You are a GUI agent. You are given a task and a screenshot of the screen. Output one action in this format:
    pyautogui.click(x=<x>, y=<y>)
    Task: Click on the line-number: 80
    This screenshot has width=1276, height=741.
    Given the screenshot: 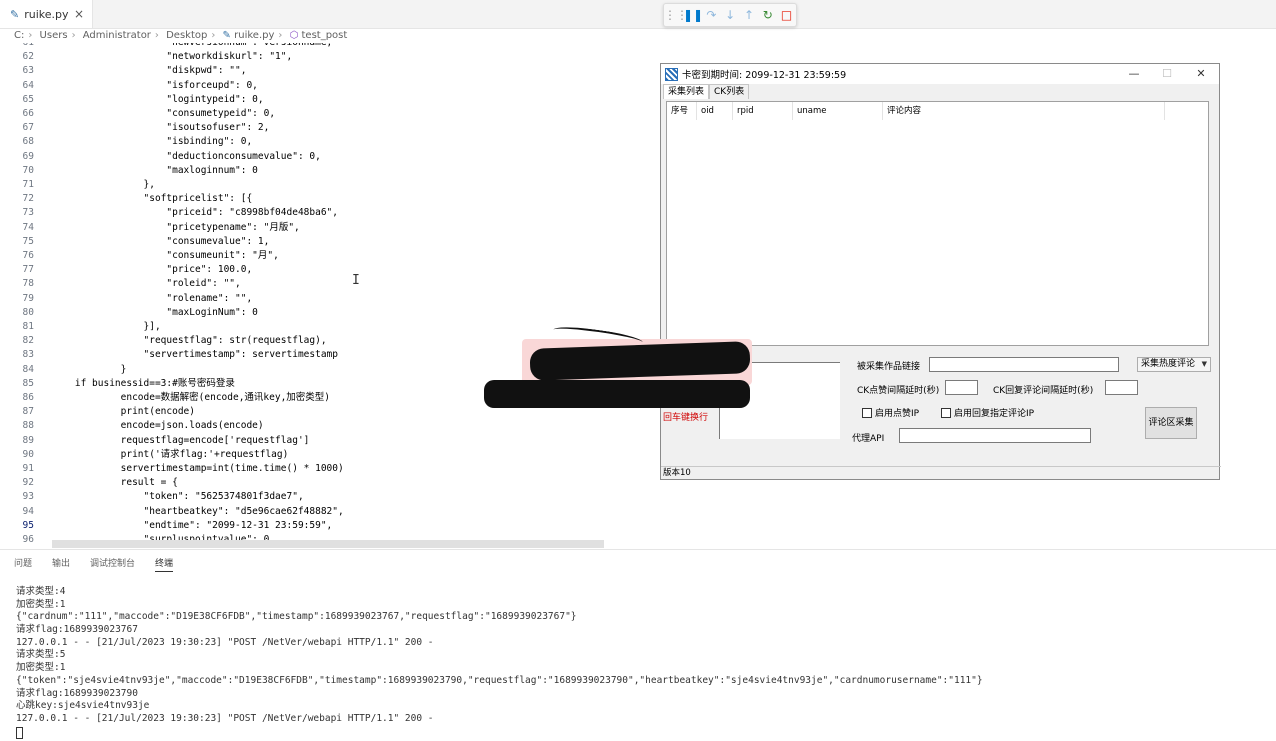 What is the action you would take?
    pyautogui.click(x=28, y=312)
    